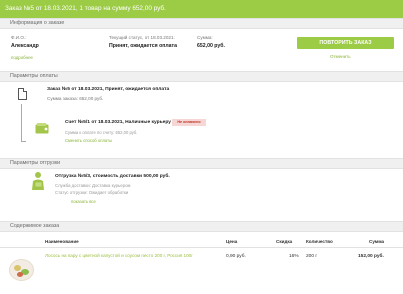 Image resolution: width=403 pixels, height=294 pixels. Describe the element at coordinates (294, 256) in the screenshot. I see `product-discount: 16%` at that location.